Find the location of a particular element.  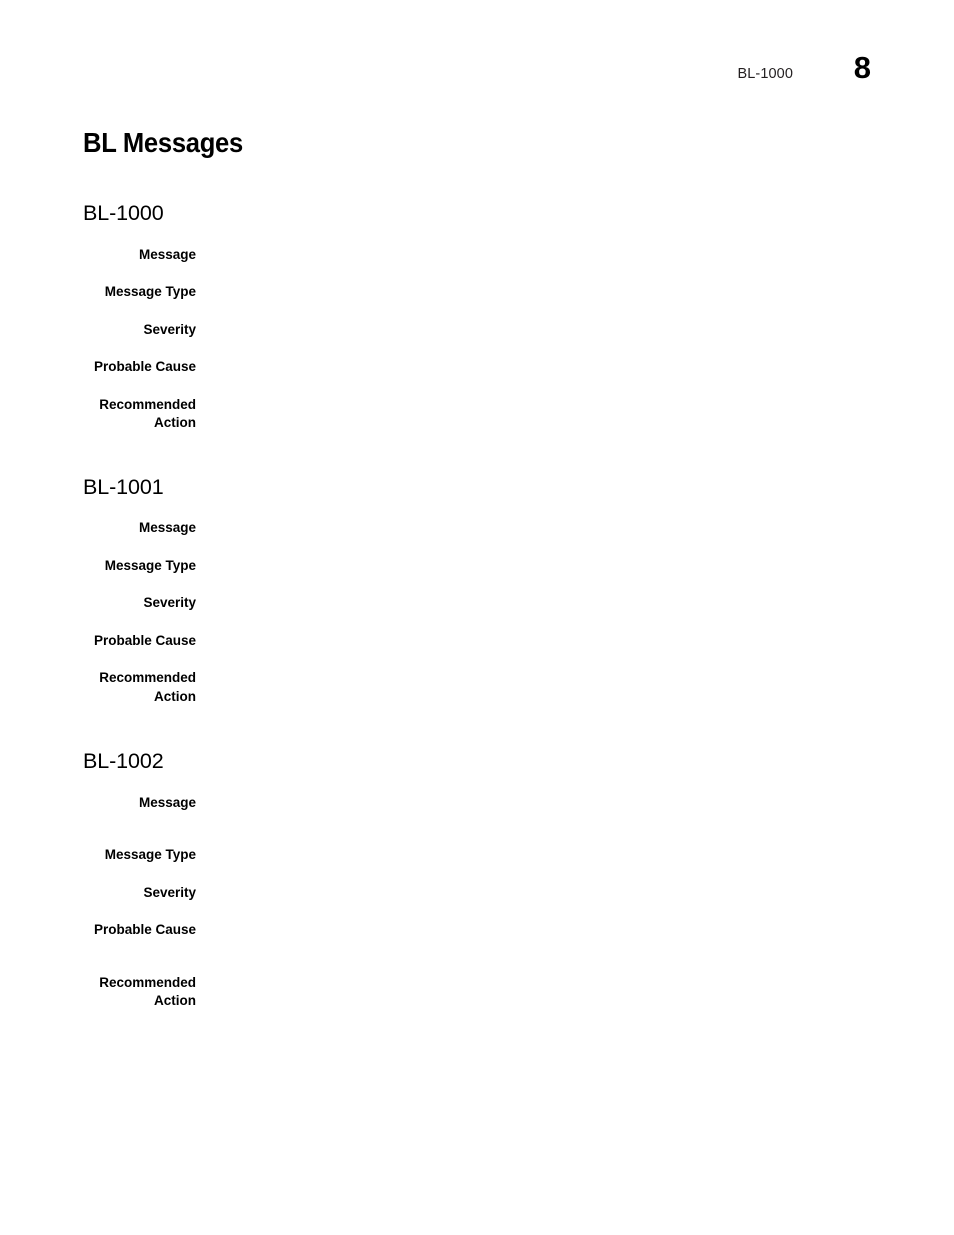

section-heading-bl-1000: BL-1000 is located at coordinates (123, 212).